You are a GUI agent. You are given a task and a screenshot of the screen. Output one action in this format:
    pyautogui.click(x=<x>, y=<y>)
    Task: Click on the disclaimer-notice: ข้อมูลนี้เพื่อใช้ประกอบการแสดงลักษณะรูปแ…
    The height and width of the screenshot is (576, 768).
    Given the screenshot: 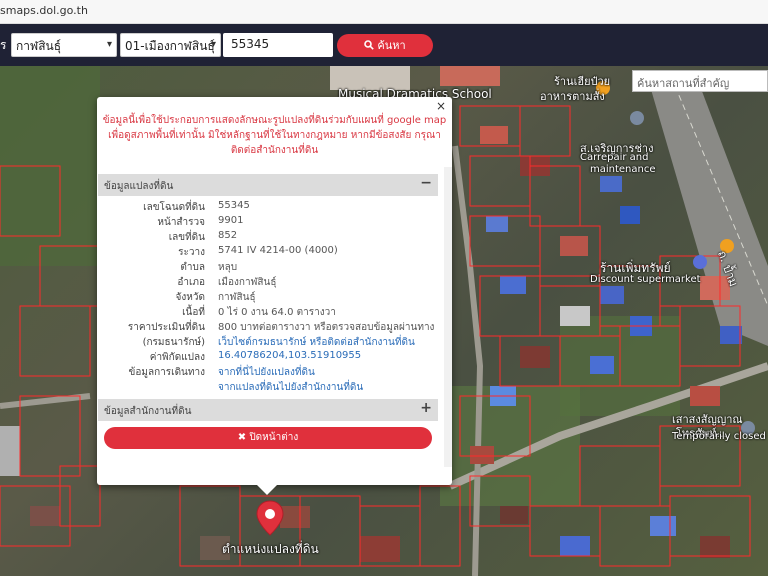 What is the action you would take?
    pyautogui.click(x=274, y=135)
    